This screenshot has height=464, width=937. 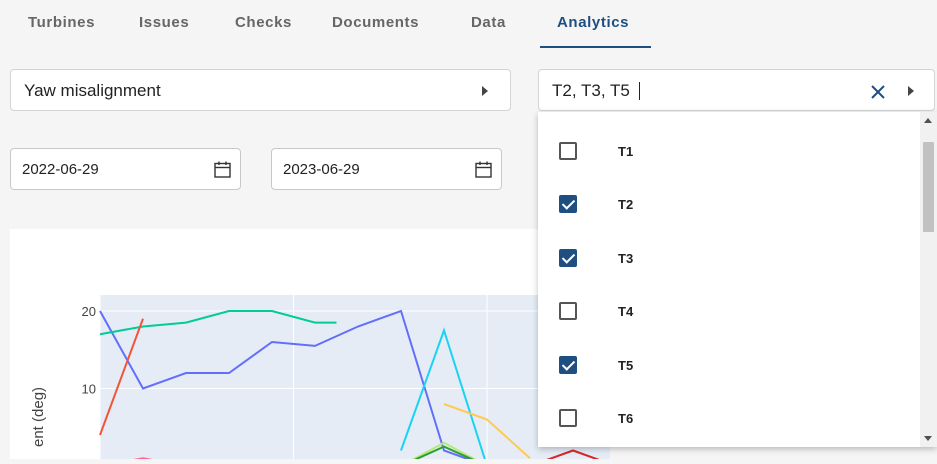 What do you see at coordinates (260, 90) in the screenshot?
I see `metric-select: Yaw misalignment` at bounding box center [260, 90].